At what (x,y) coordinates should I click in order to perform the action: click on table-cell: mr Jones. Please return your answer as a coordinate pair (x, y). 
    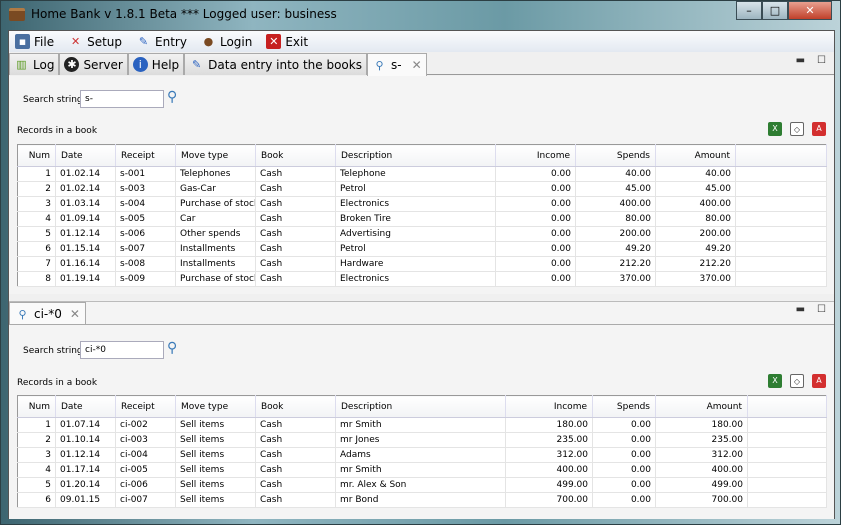
    Looking at the image, I should click on (420, 440).